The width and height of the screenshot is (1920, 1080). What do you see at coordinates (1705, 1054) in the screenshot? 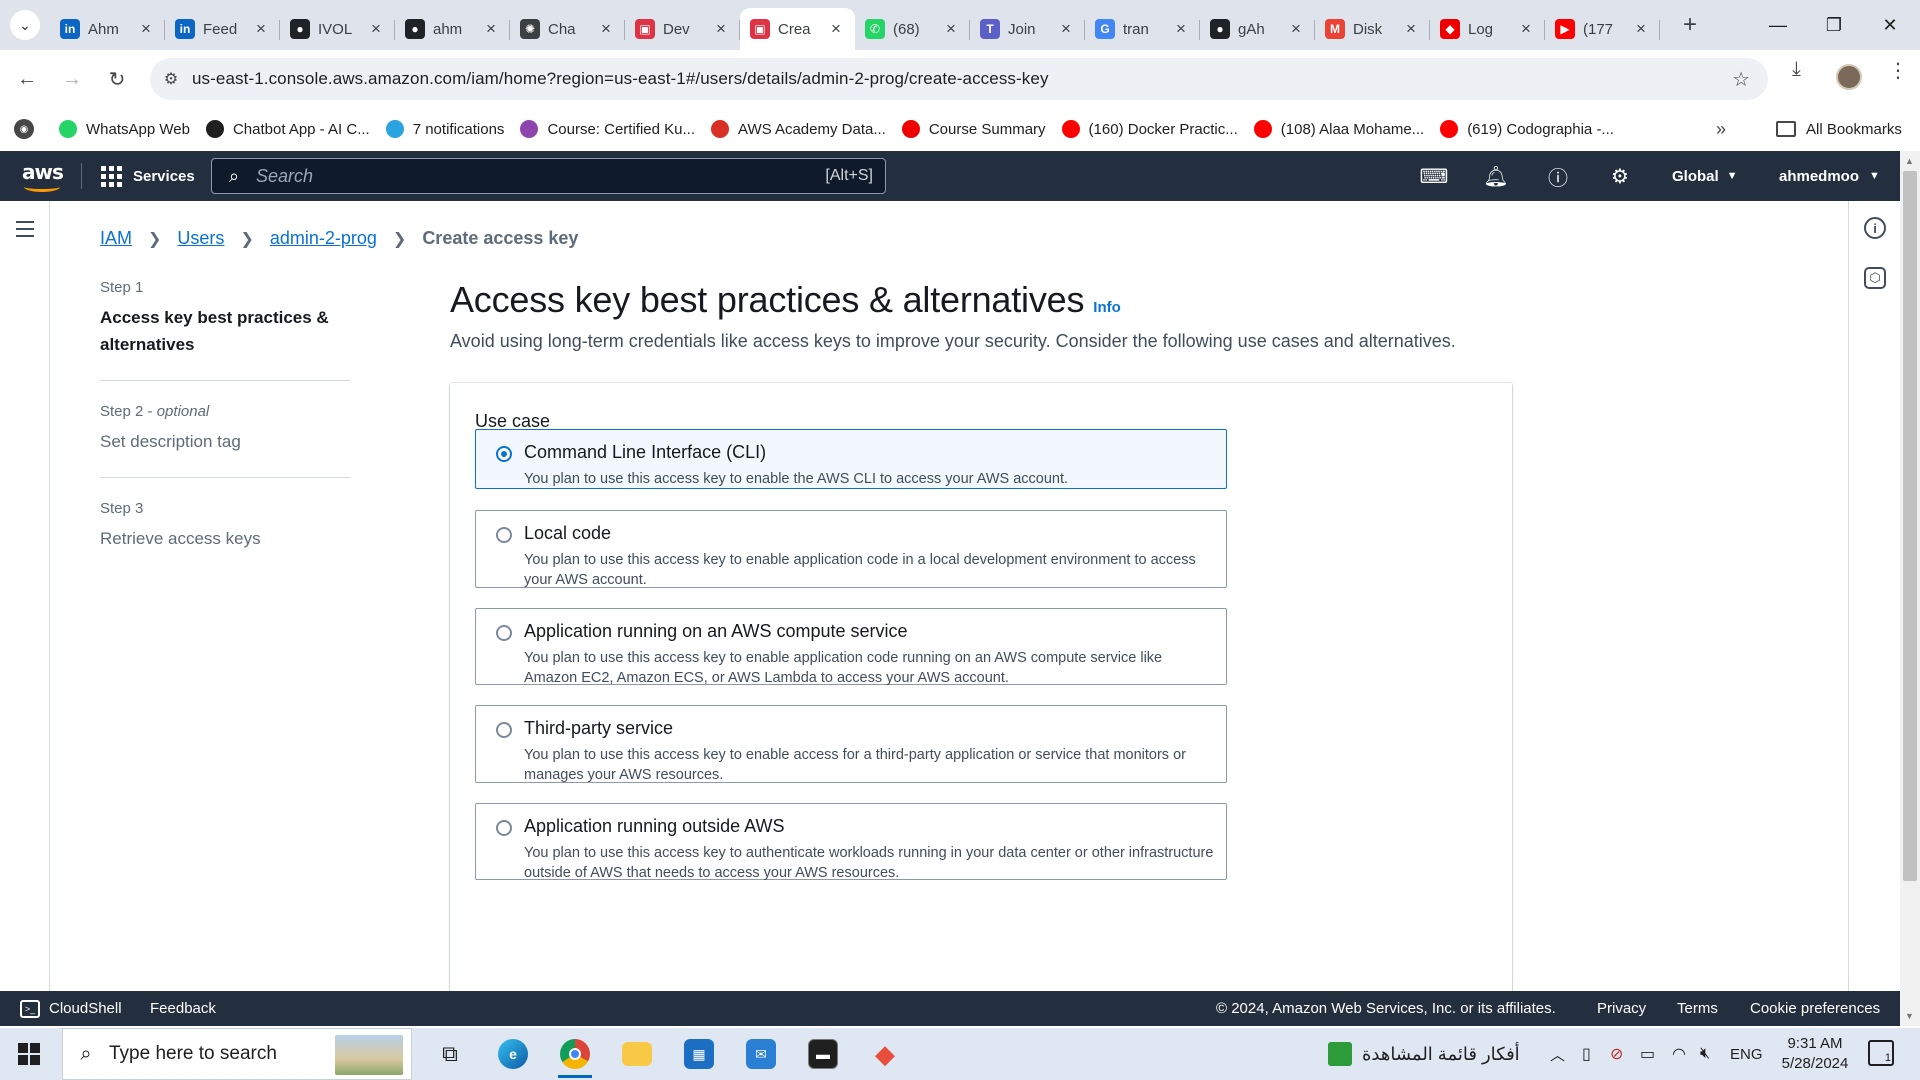
I see `volume-muted-icon: 🔇︎` at bounding box center [1705, 1054].